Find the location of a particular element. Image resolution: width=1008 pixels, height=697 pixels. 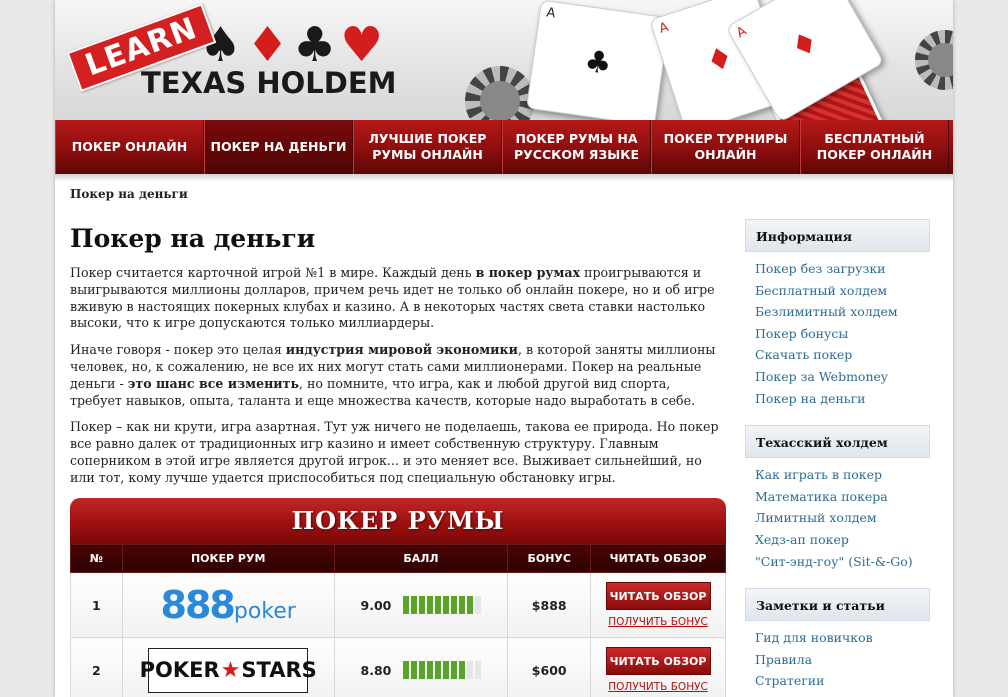

site-logo-text: TEXAS HOLDEM is located at coordinates (269, 83).